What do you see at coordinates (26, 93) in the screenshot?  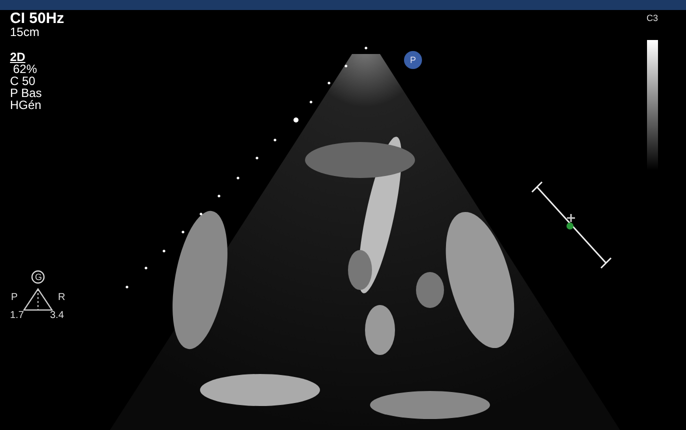 I see `power-label: P Bas` at bounding box center [26, 93].